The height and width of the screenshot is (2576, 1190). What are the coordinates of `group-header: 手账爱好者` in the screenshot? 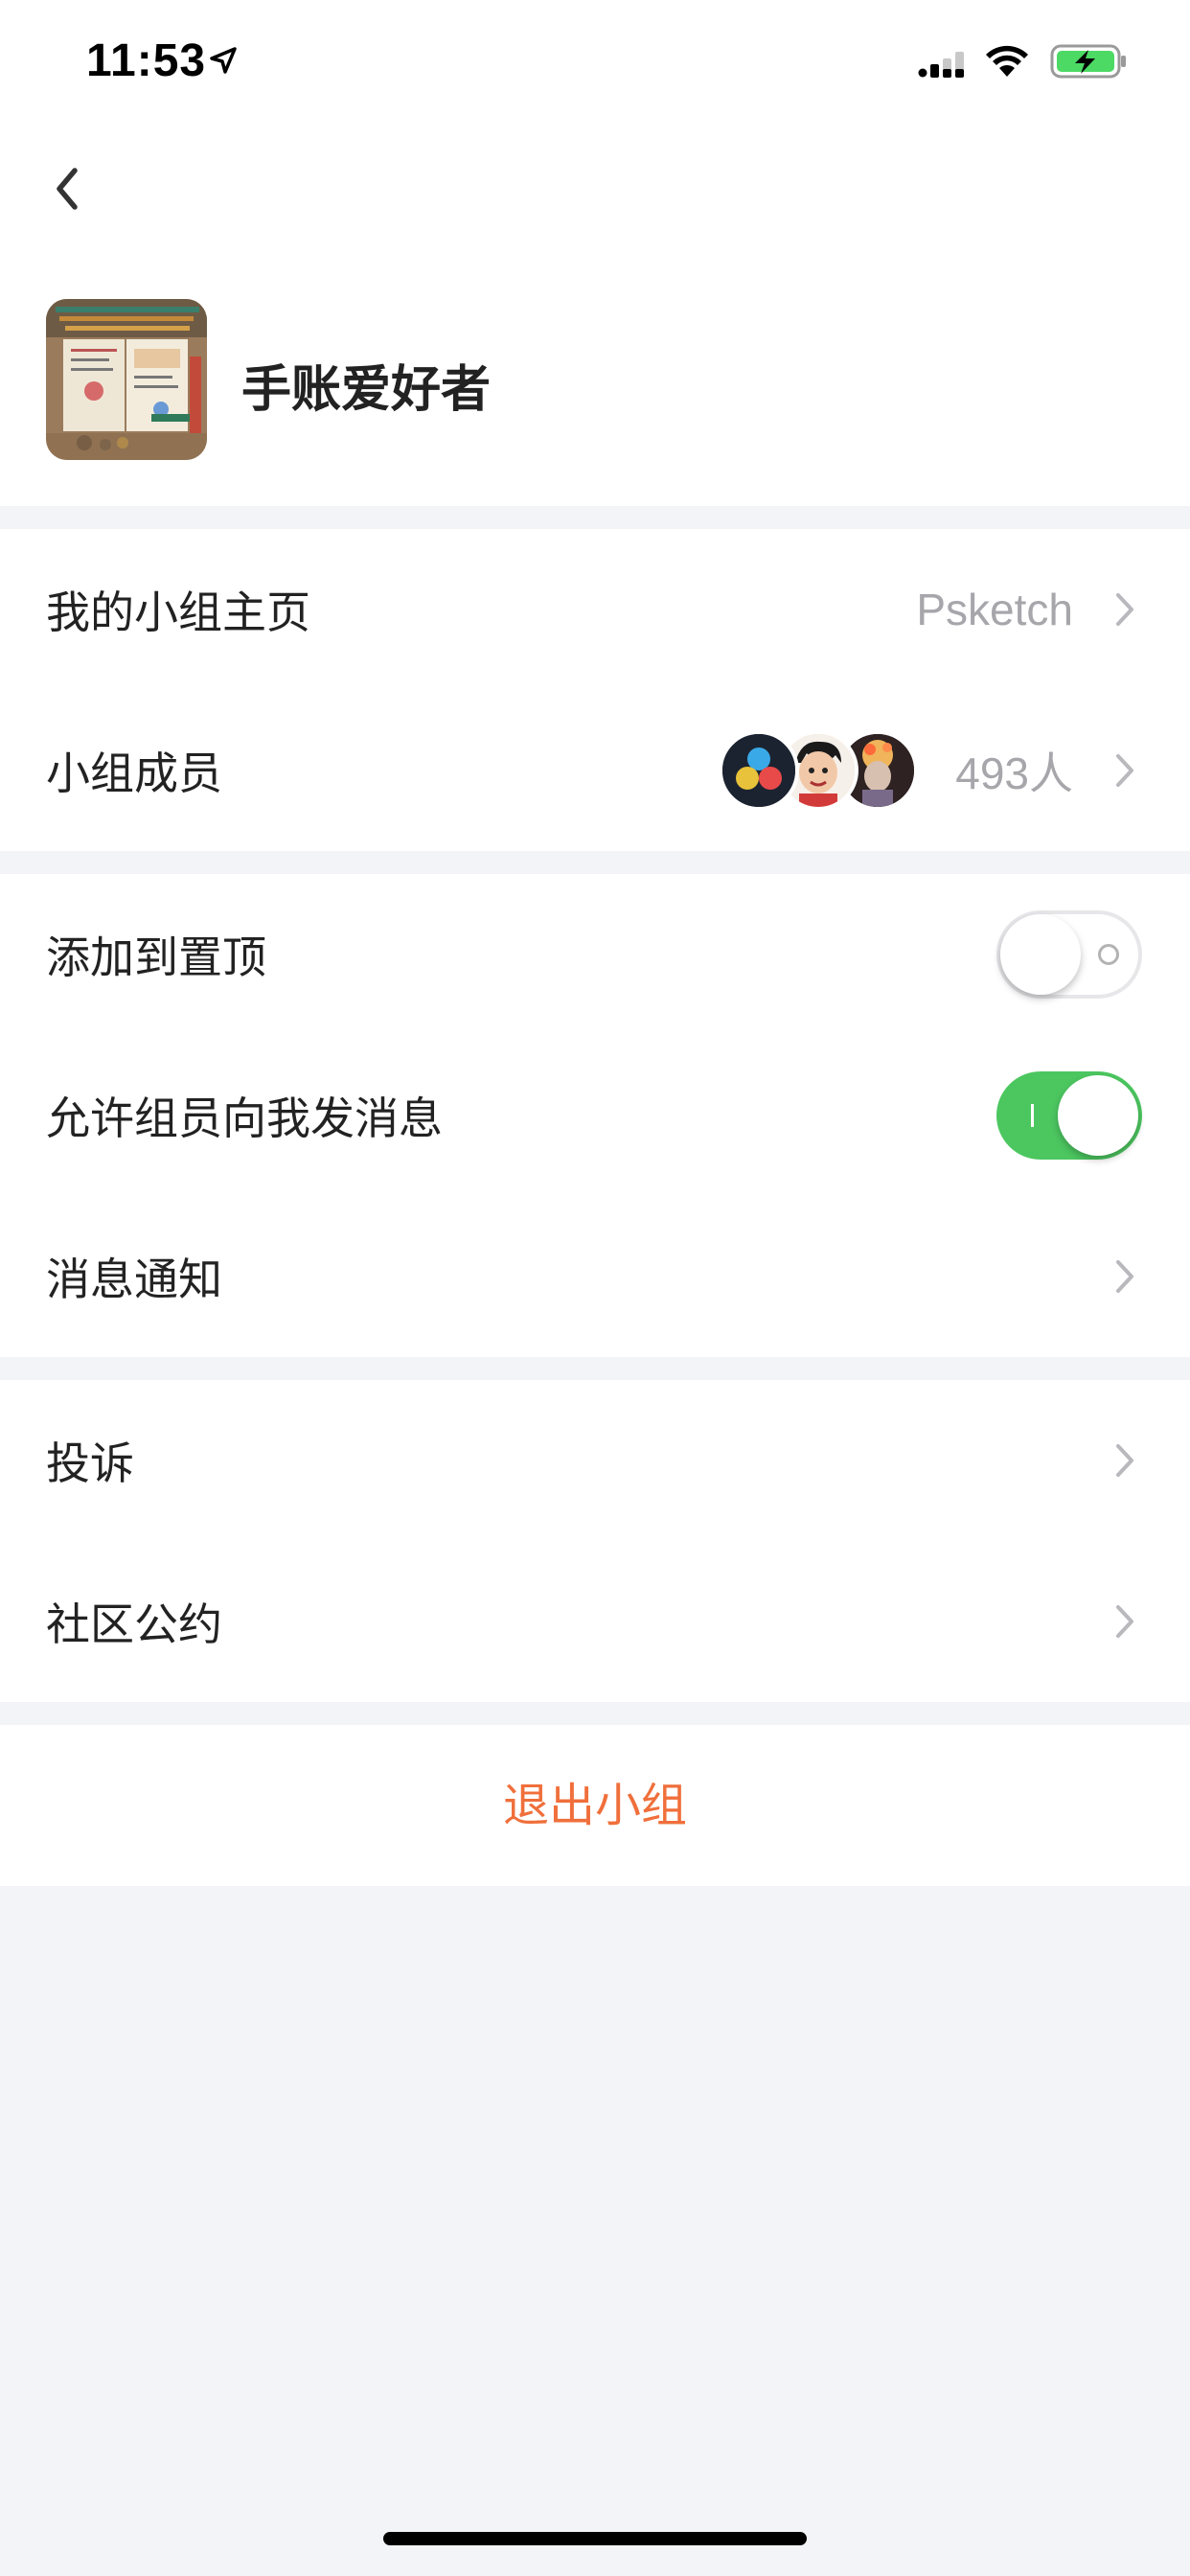 It's located at (595, 316).